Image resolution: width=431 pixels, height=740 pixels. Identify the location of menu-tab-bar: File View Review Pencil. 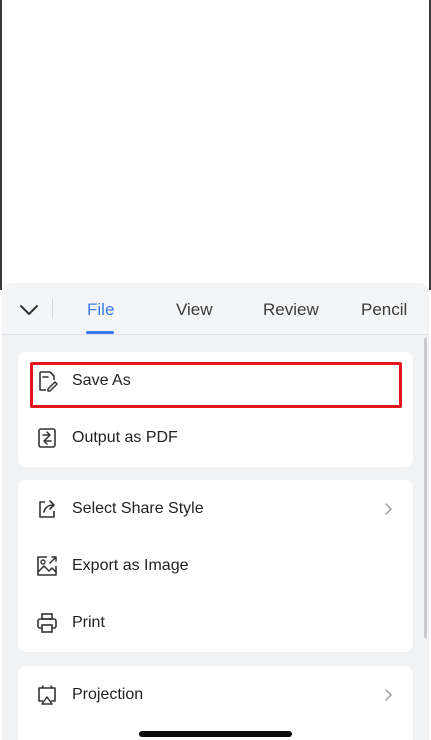
(215, 309).